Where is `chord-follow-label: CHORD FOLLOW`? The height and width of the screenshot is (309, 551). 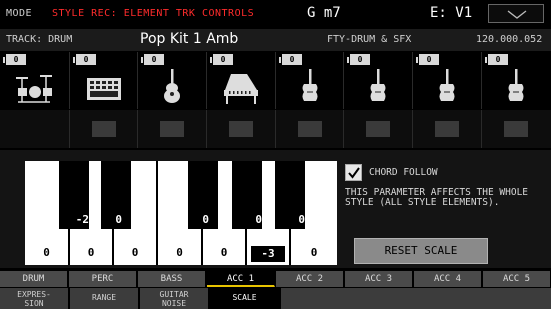
chord-follow-label: CHORD FOLLOW is located at coordinates (403, 172).